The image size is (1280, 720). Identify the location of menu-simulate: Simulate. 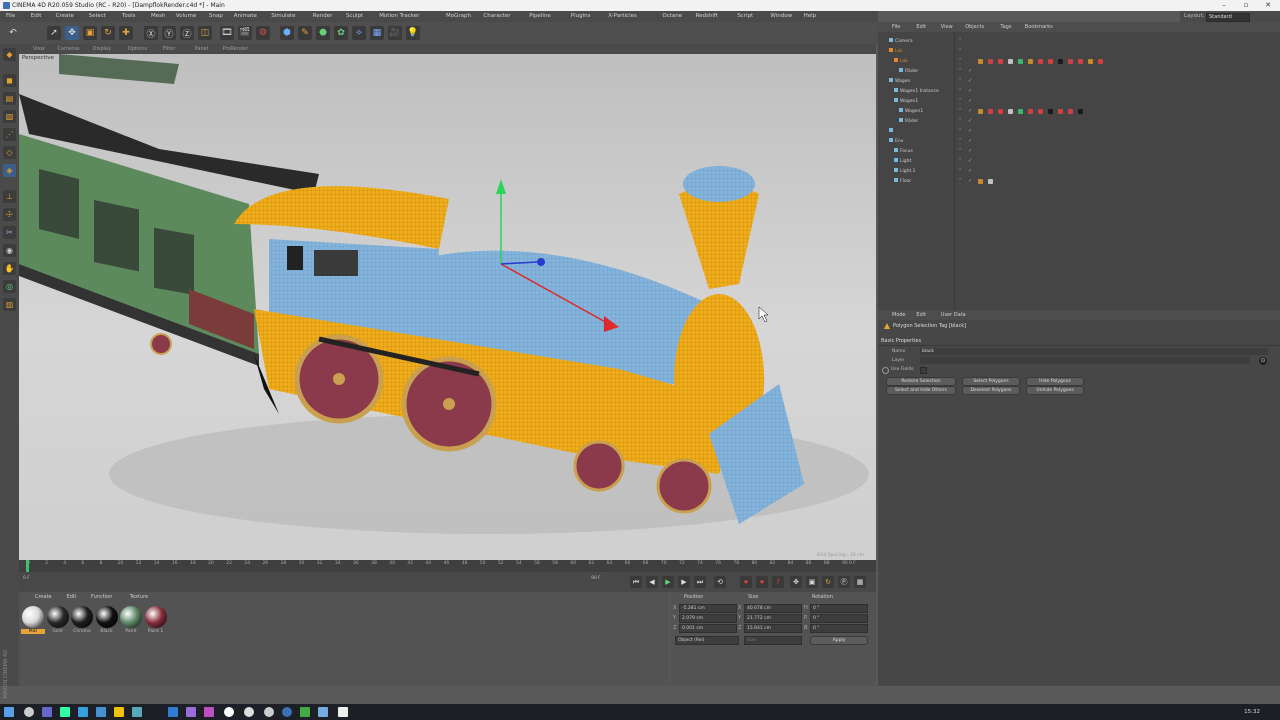
(283, 16).